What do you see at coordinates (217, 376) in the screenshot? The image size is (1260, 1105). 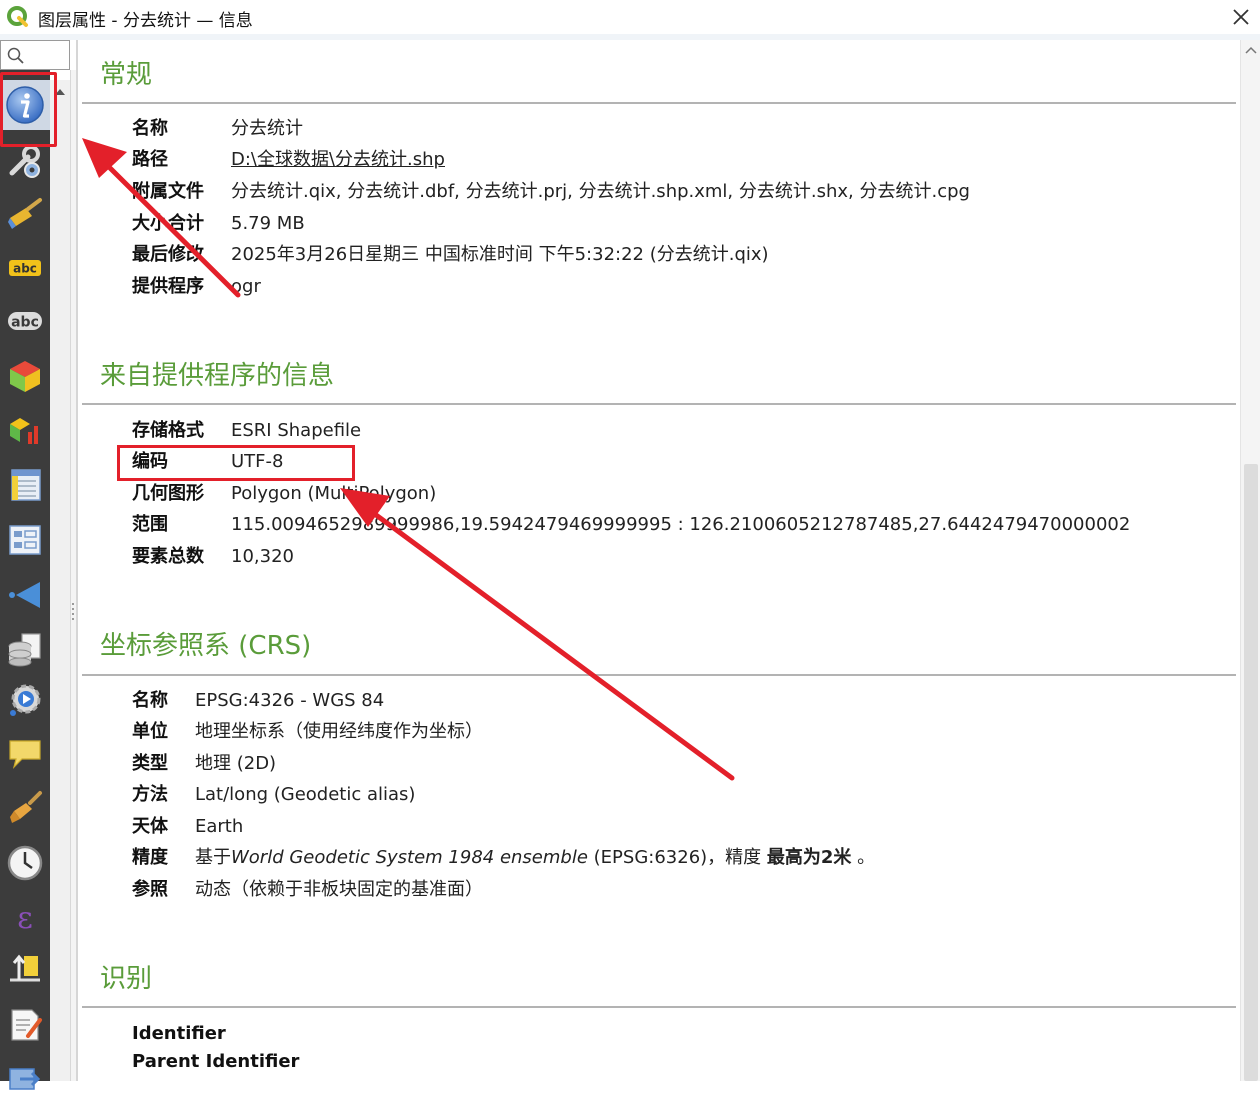 I see `section-title-provider-info: 来自提供程序的信息` at bounding box center [217, 376].